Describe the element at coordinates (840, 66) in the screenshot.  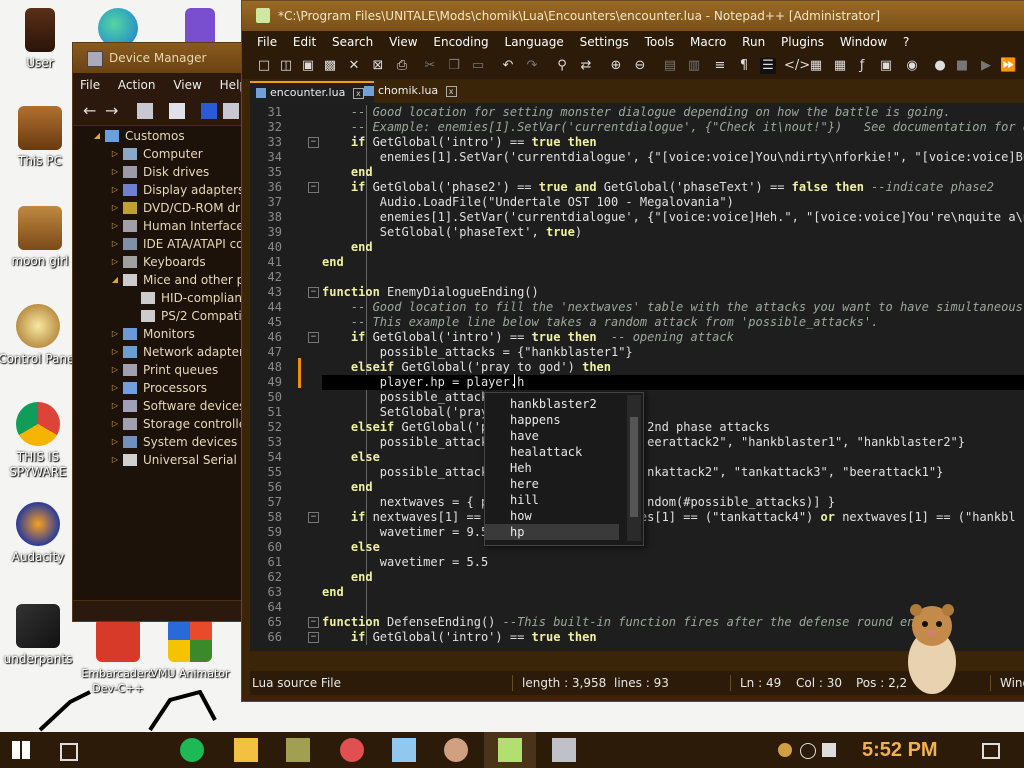
I see `doc-list-icon: ▦` at that location.